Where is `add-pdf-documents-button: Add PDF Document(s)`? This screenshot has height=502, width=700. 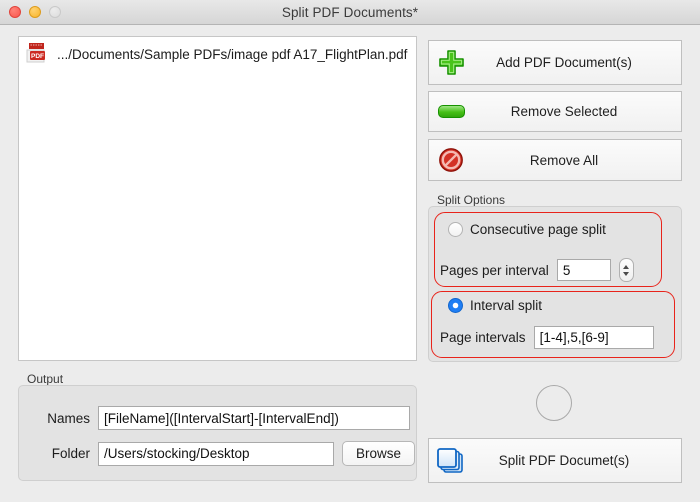
add-pdf-documents-button: Add PDF Document(s) is located at coordinates (555, 62).